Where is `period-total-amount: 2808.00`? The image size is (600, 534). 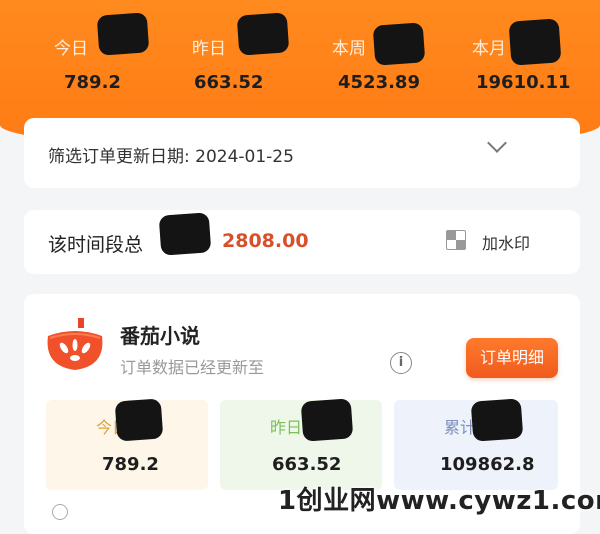 period-total-amount: 2808.00 is located at coordinates (265, 241).